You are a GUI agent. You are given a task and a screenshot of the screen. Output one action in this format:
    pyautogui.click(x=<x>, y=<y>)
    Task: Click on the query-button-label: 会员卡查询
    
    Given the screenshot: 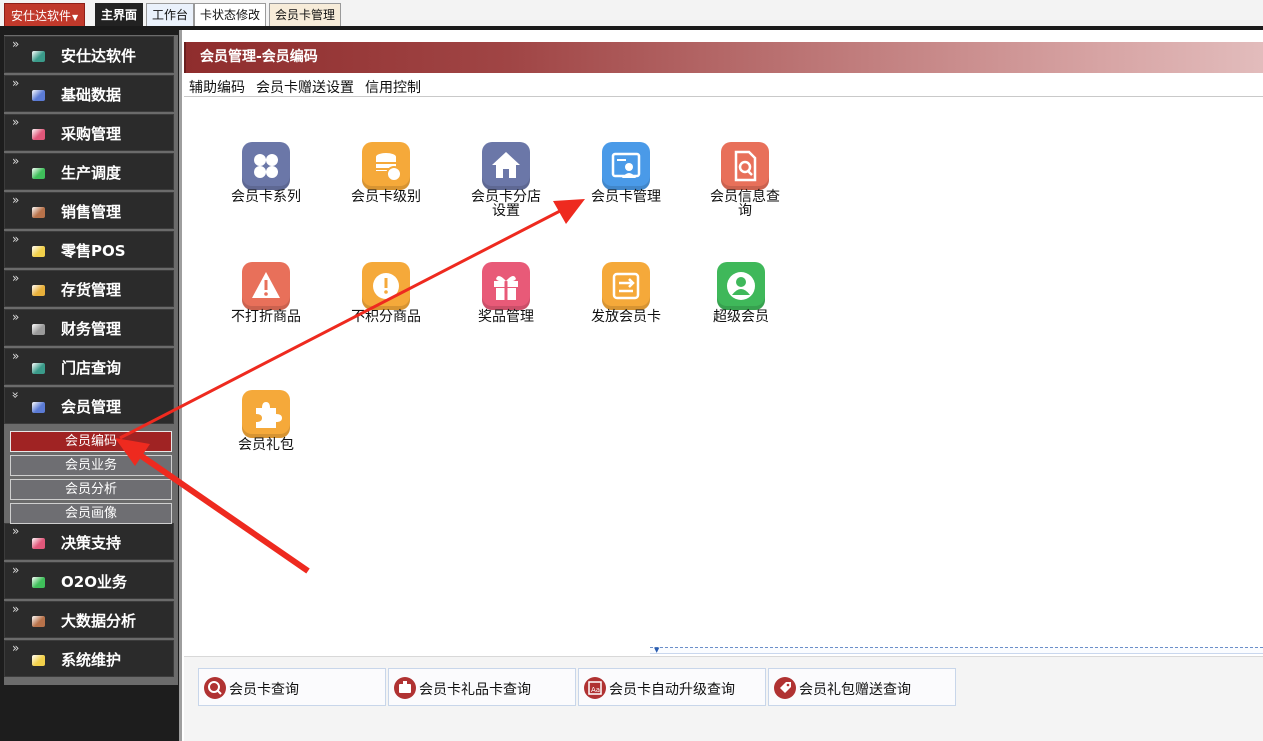 What is the action you would take?
    pyautogui.click(x=264, y=690)
    